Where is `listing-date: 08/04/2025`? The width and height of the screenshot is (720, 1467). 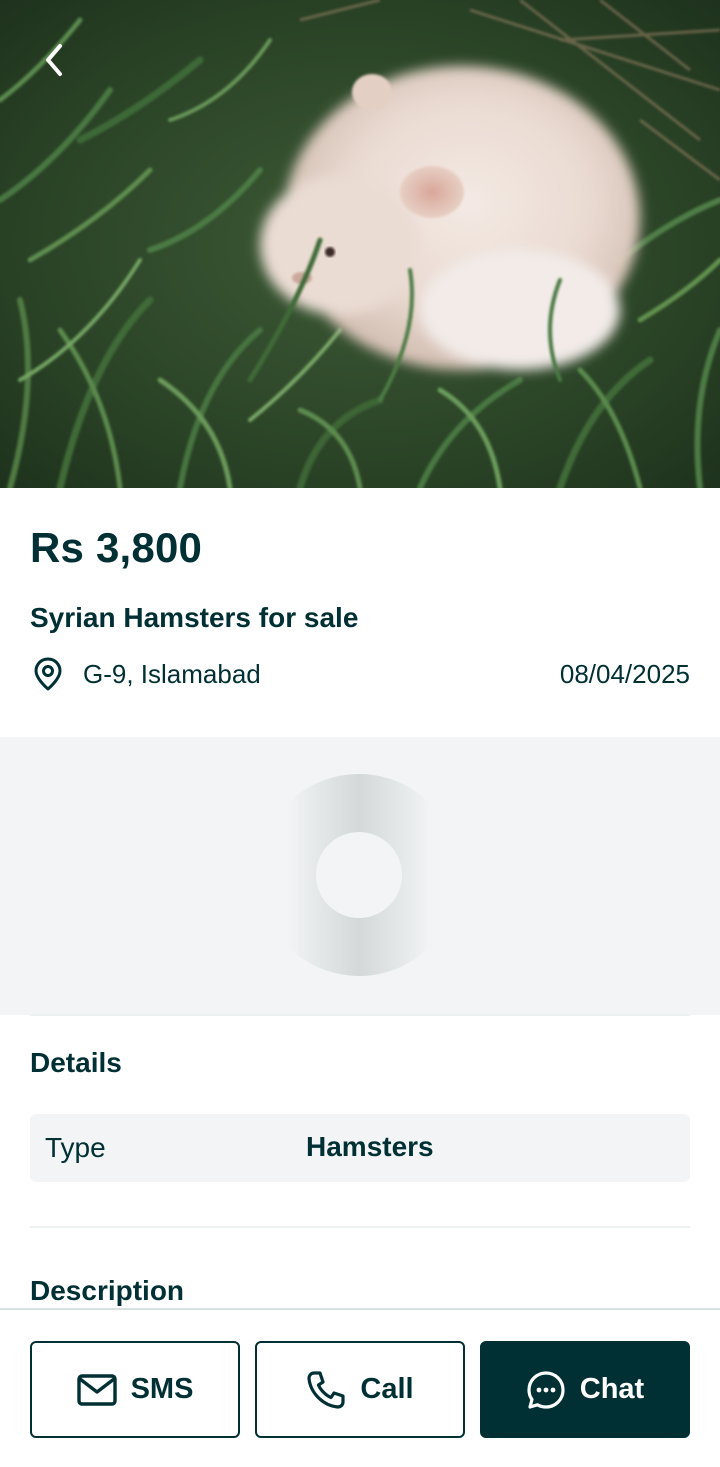 listing-date: 08/04/2025 is located at coordinates (624, 674).